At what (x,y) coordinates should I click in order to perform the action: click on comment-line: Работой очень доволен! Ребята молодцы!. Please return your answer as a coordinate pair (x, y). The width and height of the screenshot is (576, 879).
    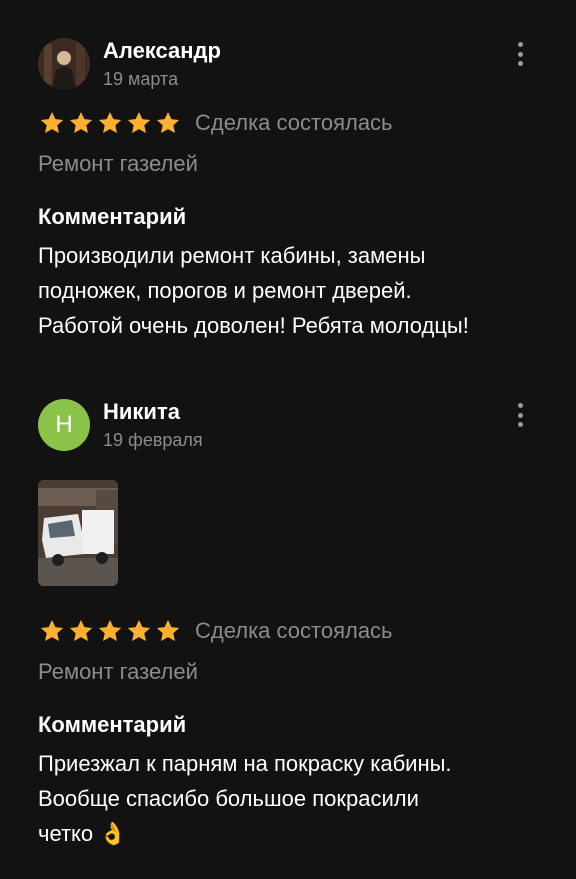
    Looking at the image, I should click on (253, 325).